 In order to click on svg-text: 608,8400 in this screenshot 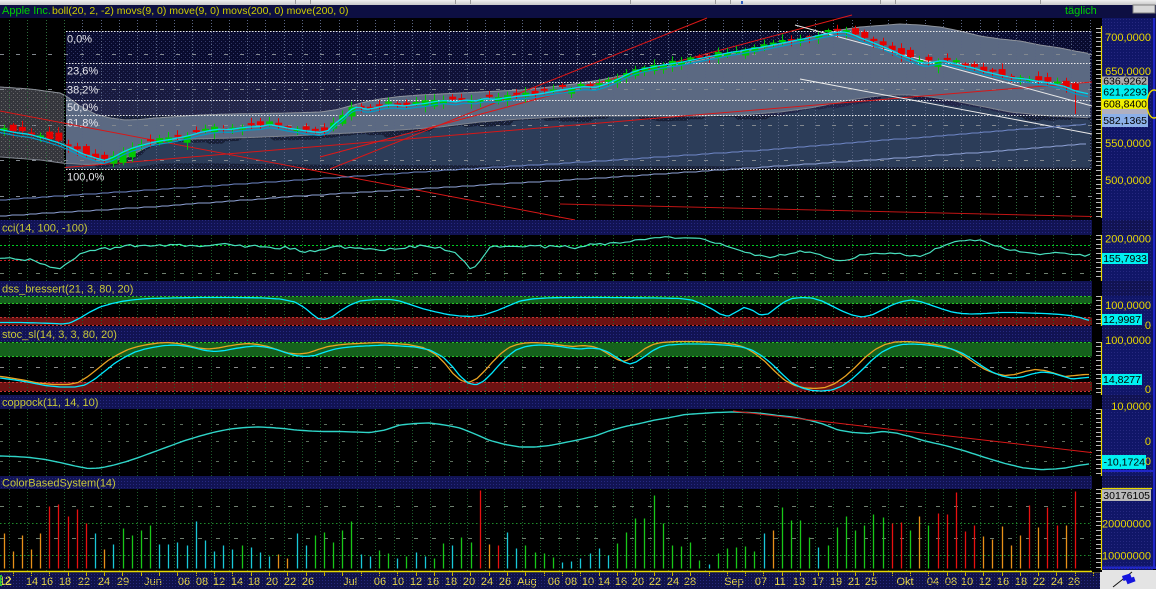, I will do `click(1125, 105)`.